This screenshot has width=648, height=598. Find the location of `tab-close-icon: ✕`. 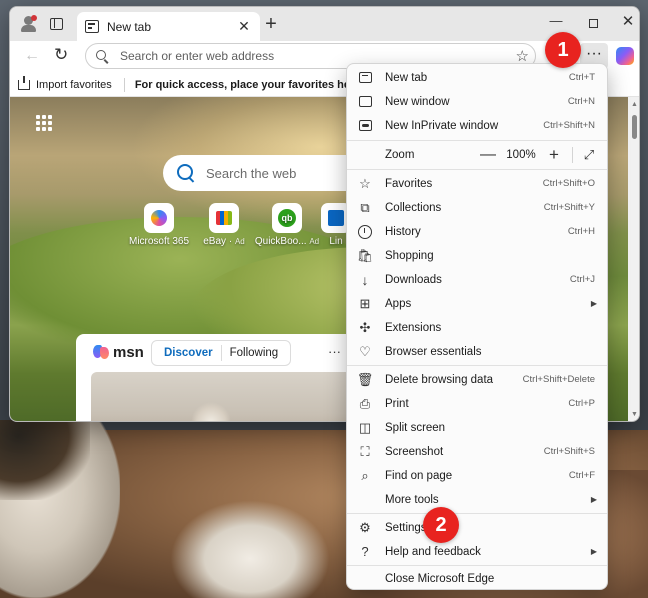

tab-close-icon: ✕ is located at coordinates (244, 26).